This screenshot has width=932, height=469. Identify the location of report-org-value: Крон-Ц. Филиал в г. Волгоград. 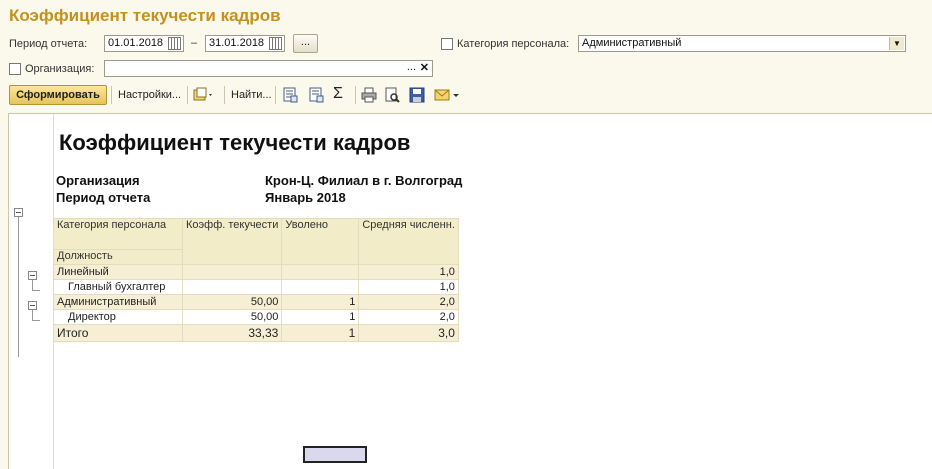
(364, 180).